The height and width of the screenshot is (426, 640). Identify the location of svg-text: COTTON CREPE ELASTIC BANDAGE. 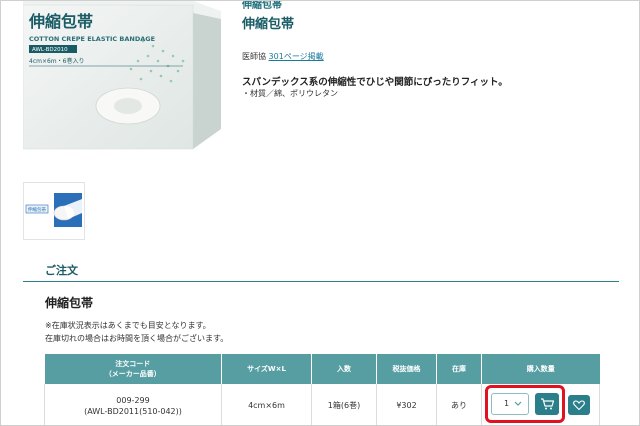
(92, 39).